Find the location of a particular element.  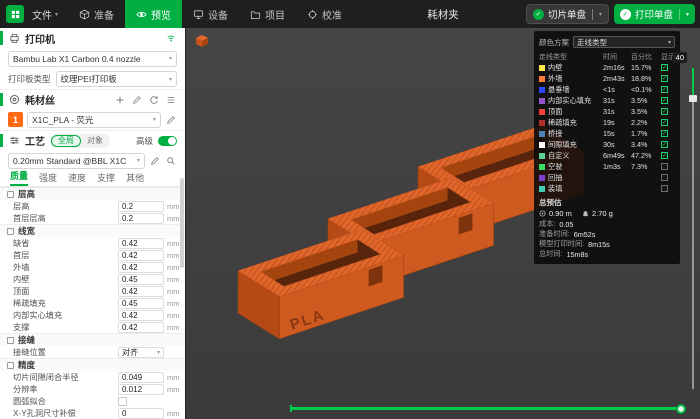

print-dropdown-icon: ▾ is located at coordinates (687, 14).